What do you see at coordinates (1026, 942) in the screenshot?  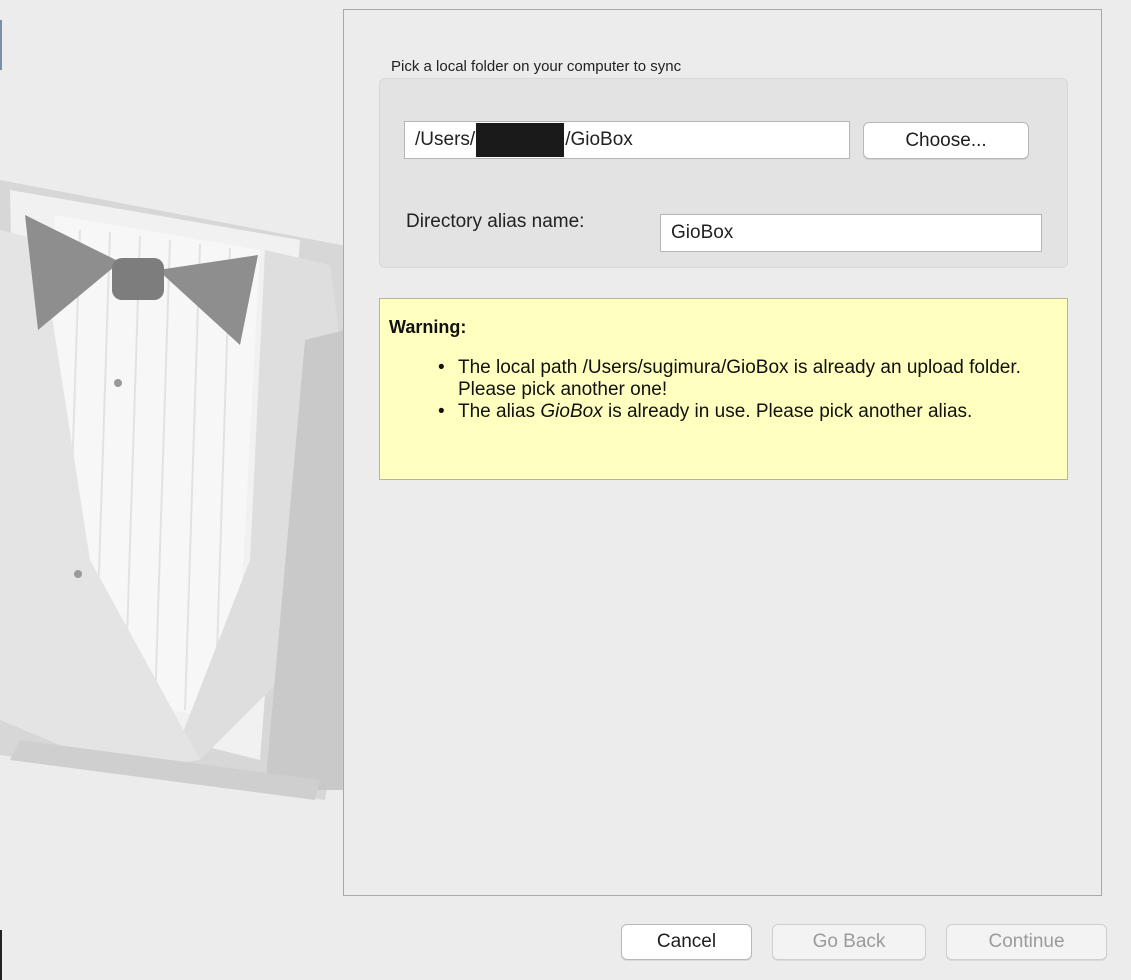 I see `continue-button: Continue` at bounding box center [1026, 942].